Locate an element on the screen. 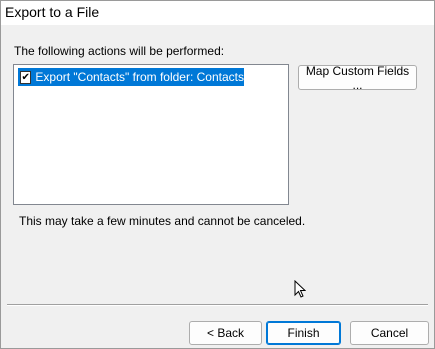  back-button: < Back is located at coordinates (225, 333).